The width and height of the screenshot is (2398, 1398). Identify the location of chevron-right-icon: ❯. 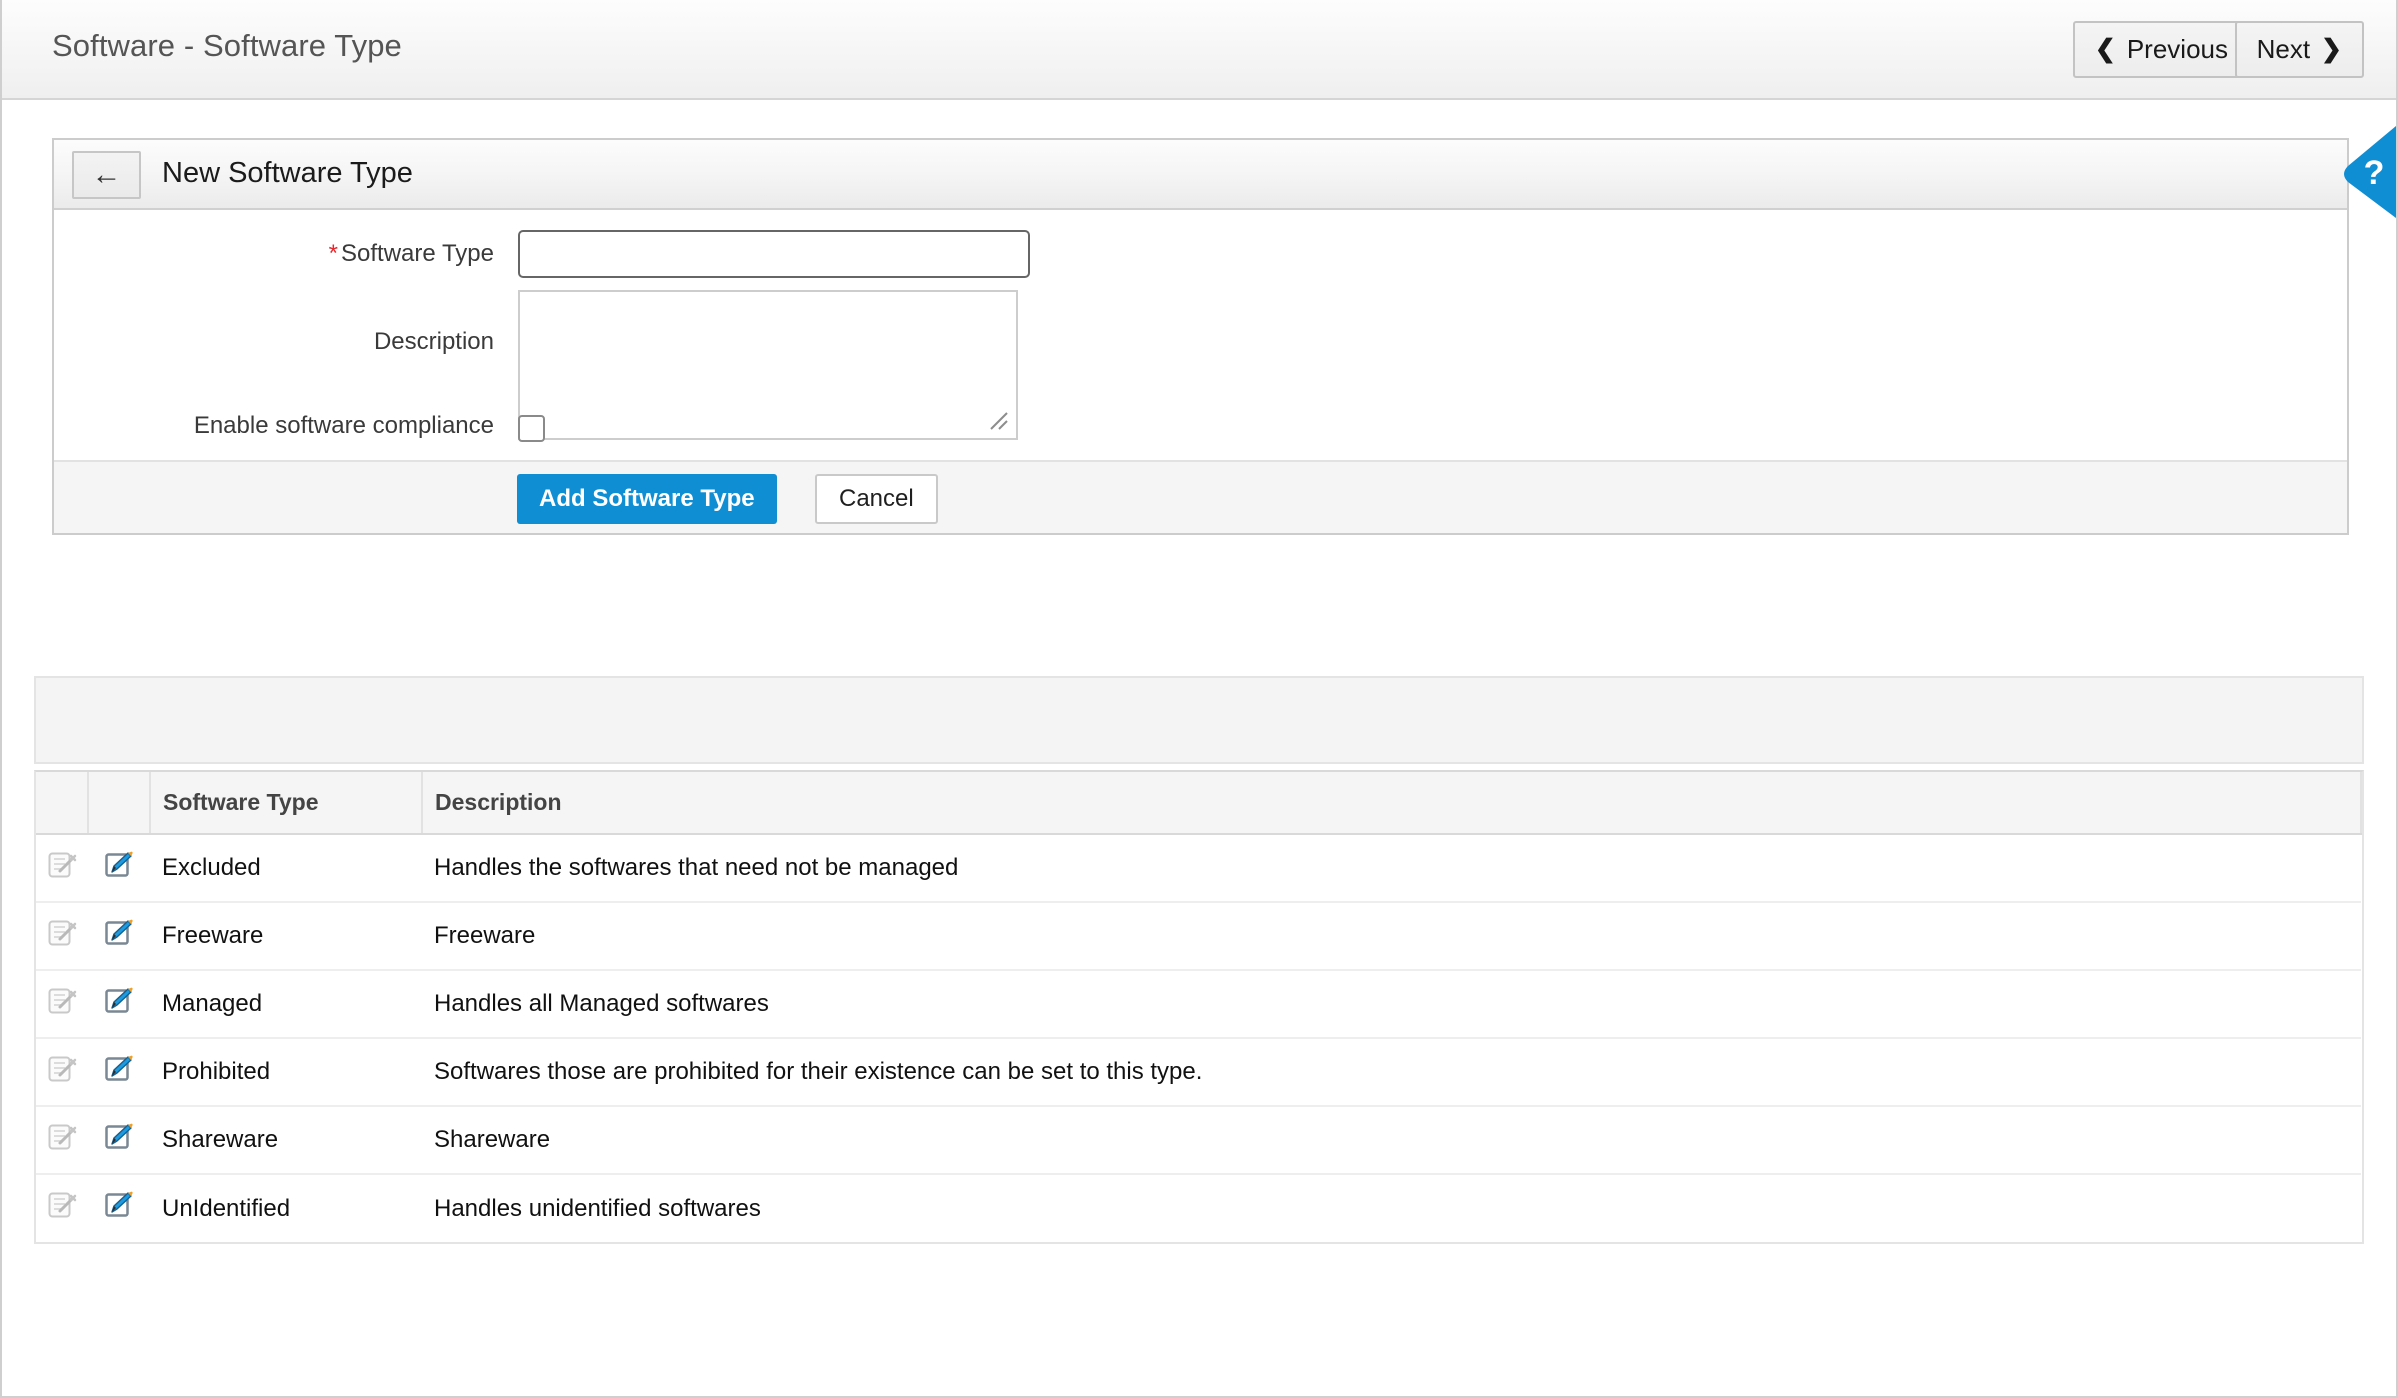
(2331, 49).